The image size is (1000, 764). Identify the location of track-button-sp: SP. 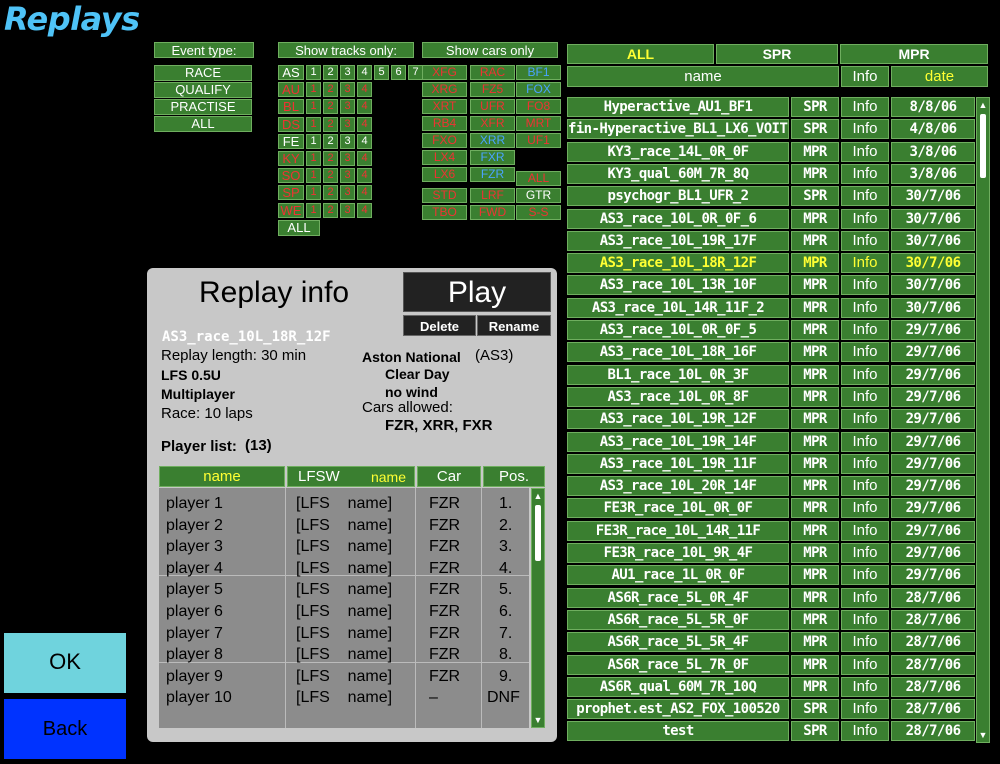
(291, 193).